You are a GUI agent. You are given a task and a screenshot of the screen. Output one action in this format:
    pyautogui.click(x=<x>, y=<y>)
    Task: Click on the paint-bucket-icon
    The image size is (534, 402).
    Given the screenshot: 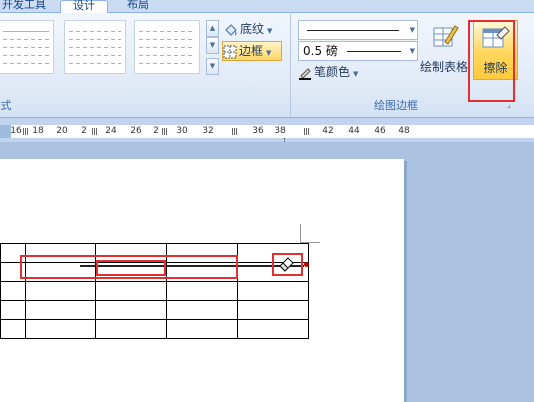 What is the action you would take?
    pyautogui.click(x=231, y=29)
    